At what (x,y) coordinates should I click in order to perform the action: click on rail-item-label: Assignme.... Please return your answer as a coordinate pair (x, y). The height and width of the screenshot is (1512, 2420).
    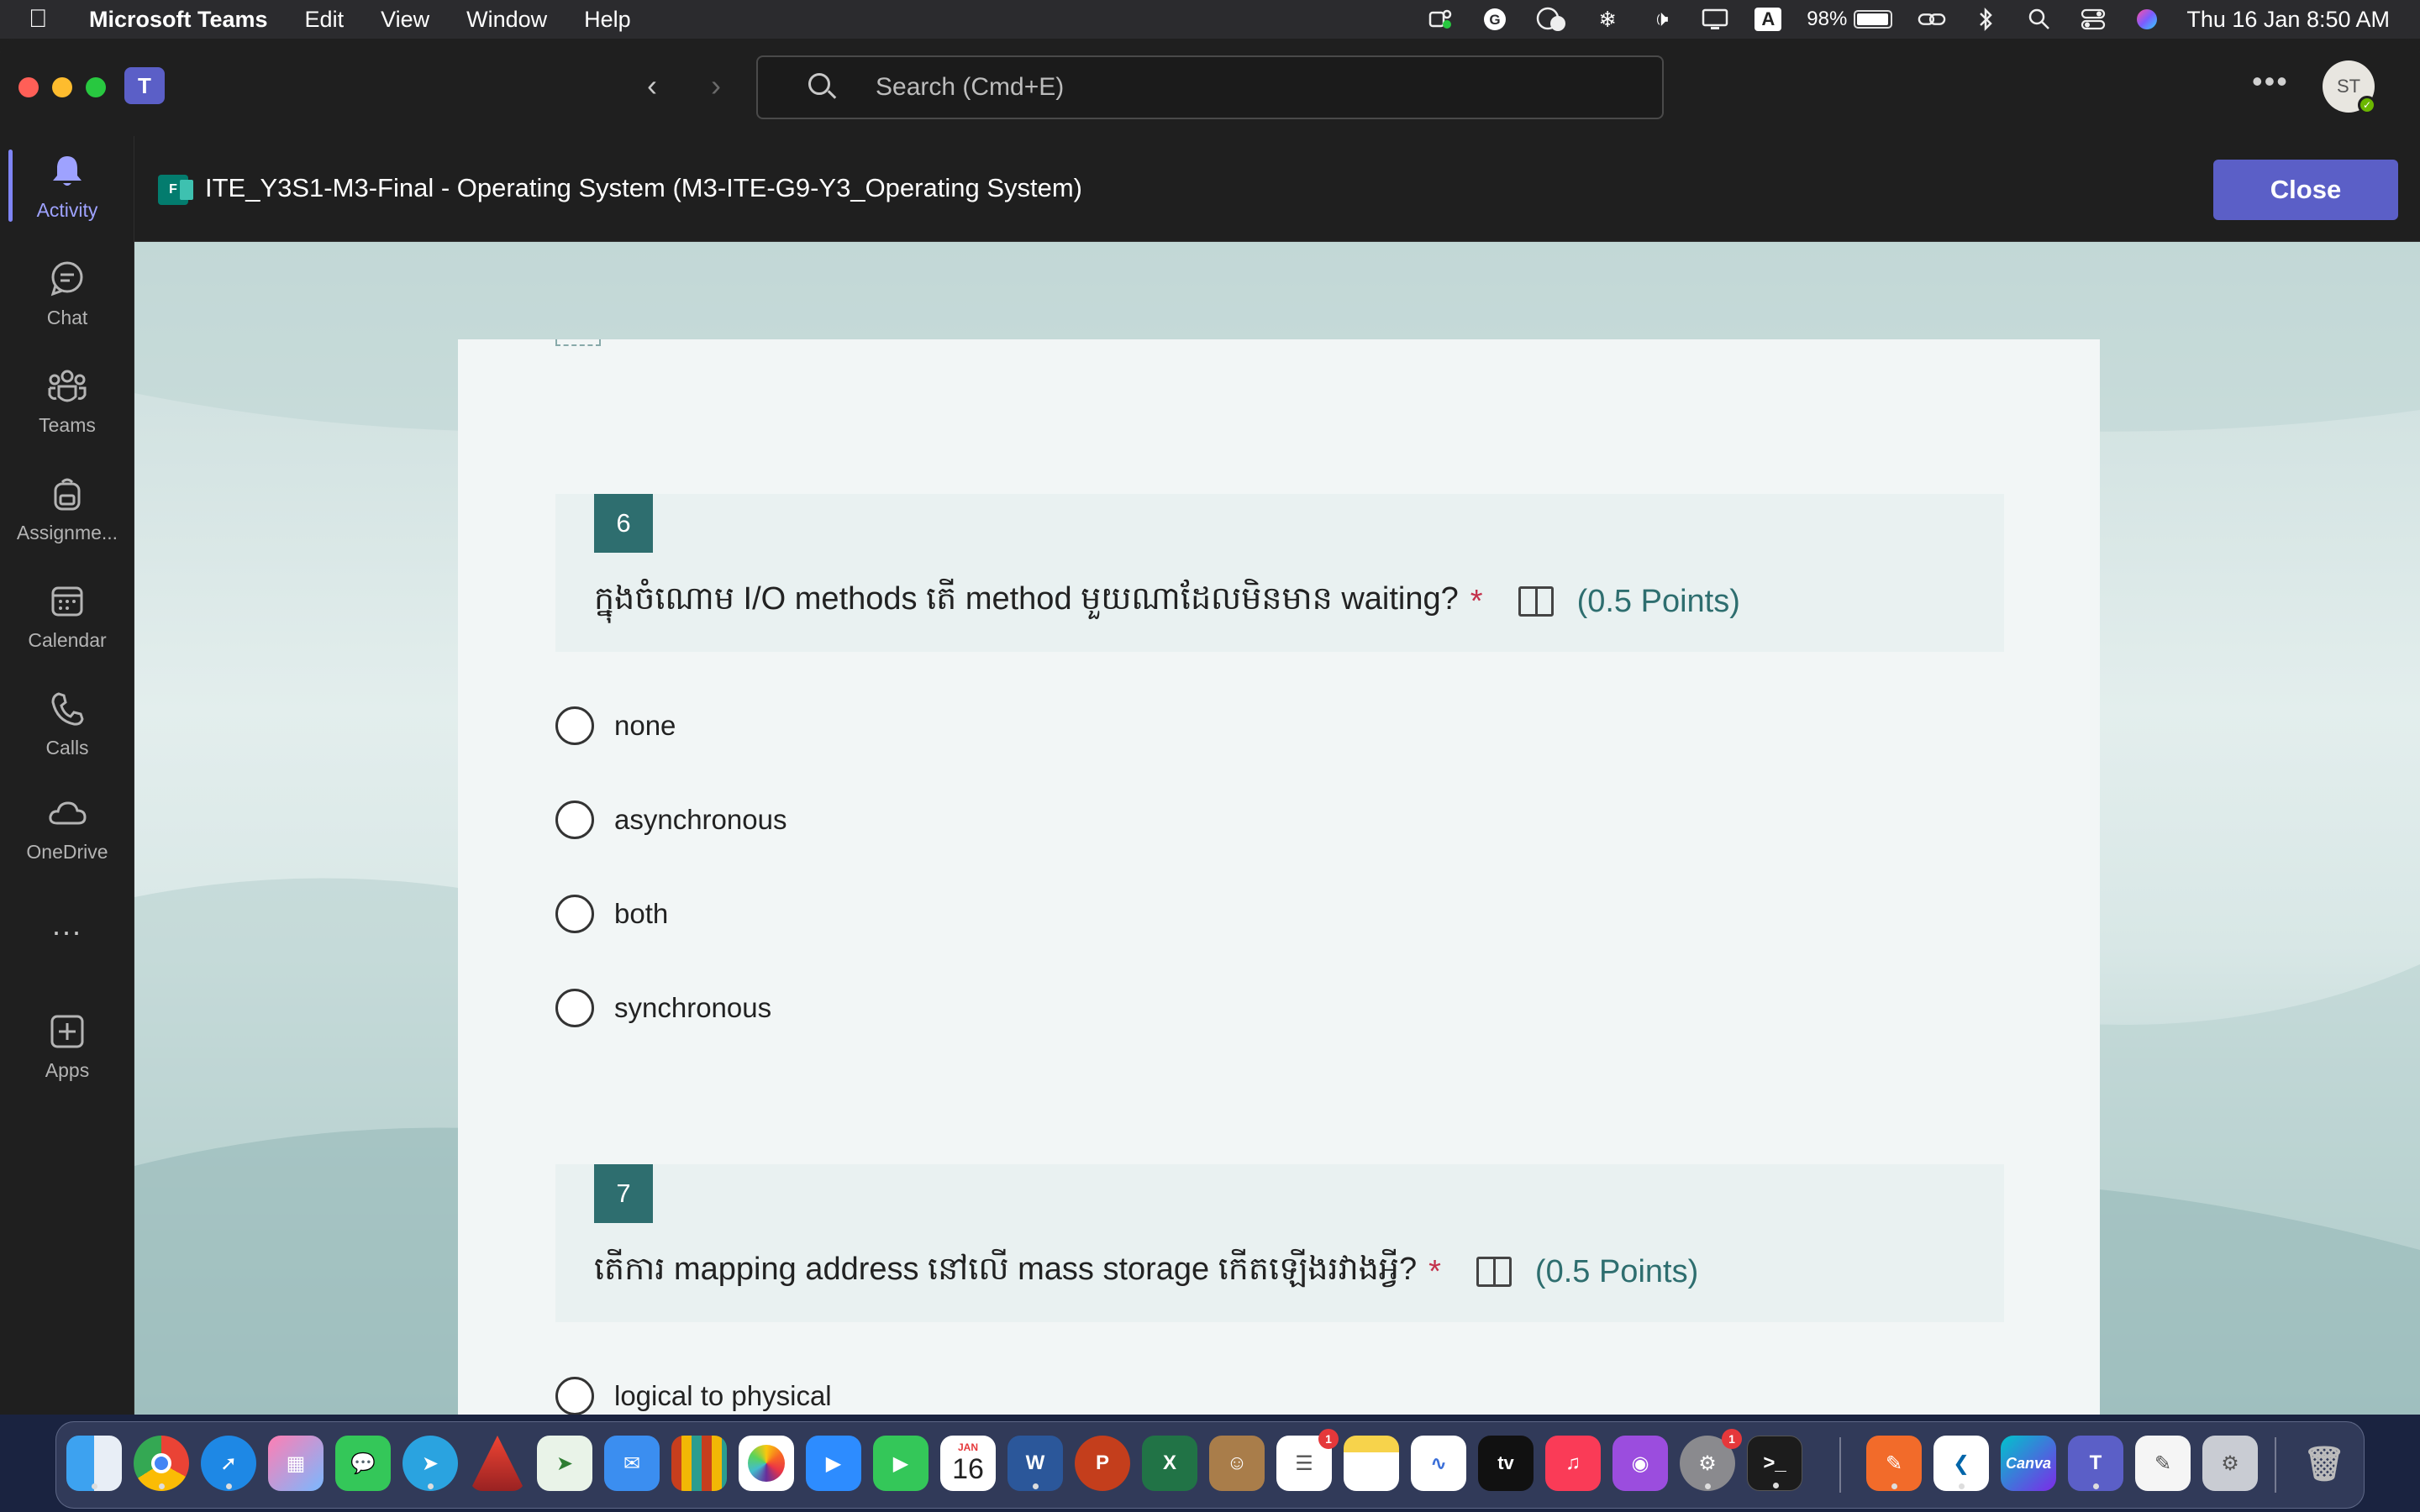
    Looking at the image, I should click on (67, 532).